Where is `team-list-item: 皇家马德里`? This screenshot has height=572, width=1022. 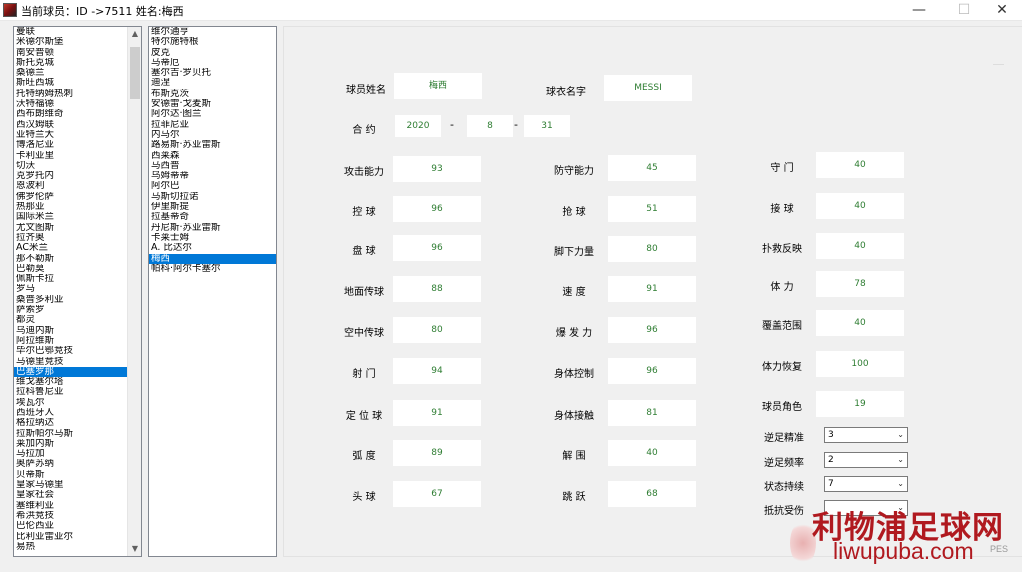
team-list-item: 皇家马德里 is located at coordinates (77, 485).